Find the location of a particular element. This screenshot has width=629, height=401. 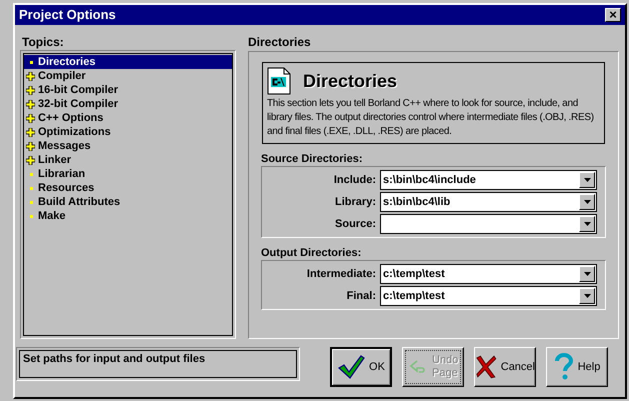

topic-item: Resources is located at coordinates (128, 188).